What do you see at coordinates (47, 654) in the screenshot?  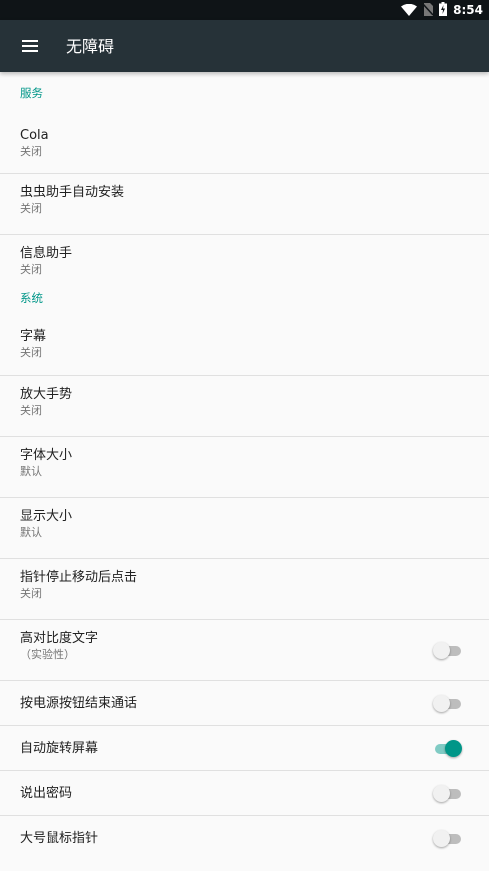 I see `item-summary: （实验性）` at bounding box center [47, 654].